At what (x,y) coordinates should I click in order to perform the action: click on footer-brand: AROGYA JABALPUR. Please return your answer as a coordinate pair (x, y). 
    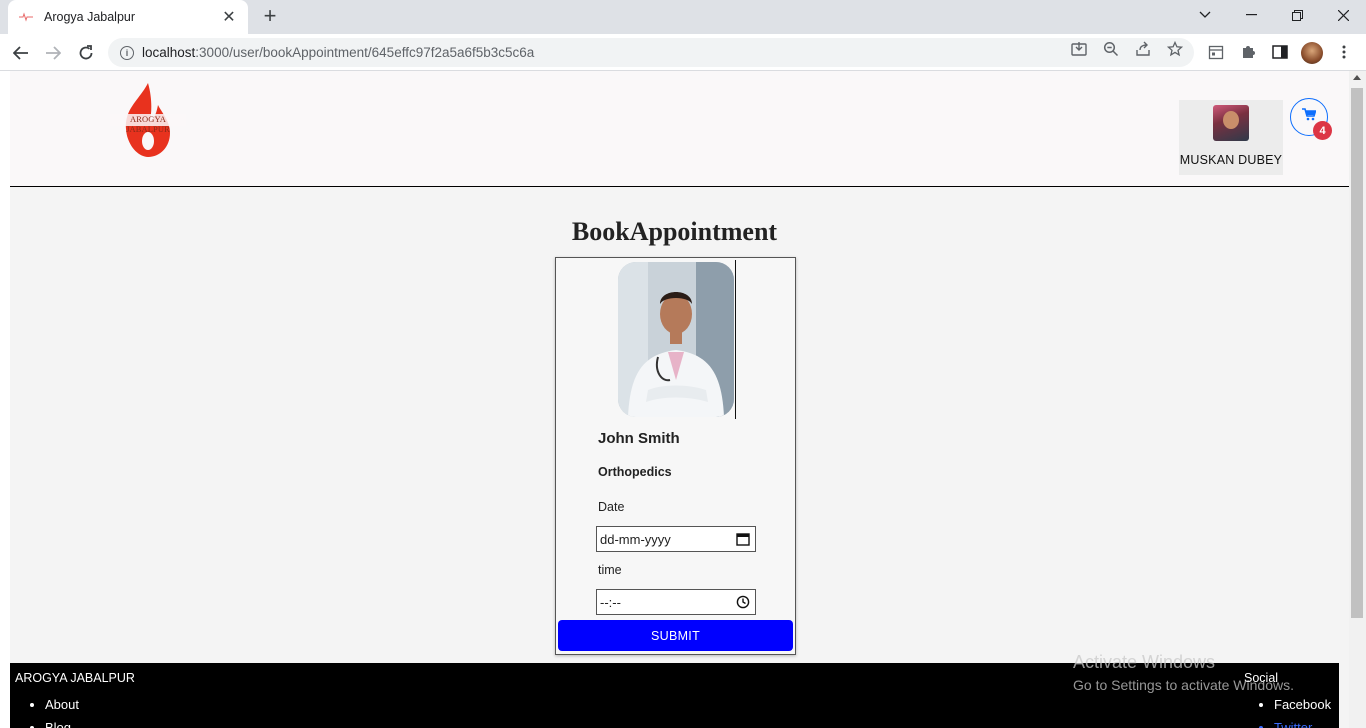
    Looking at the image, I should click on (75, 678).